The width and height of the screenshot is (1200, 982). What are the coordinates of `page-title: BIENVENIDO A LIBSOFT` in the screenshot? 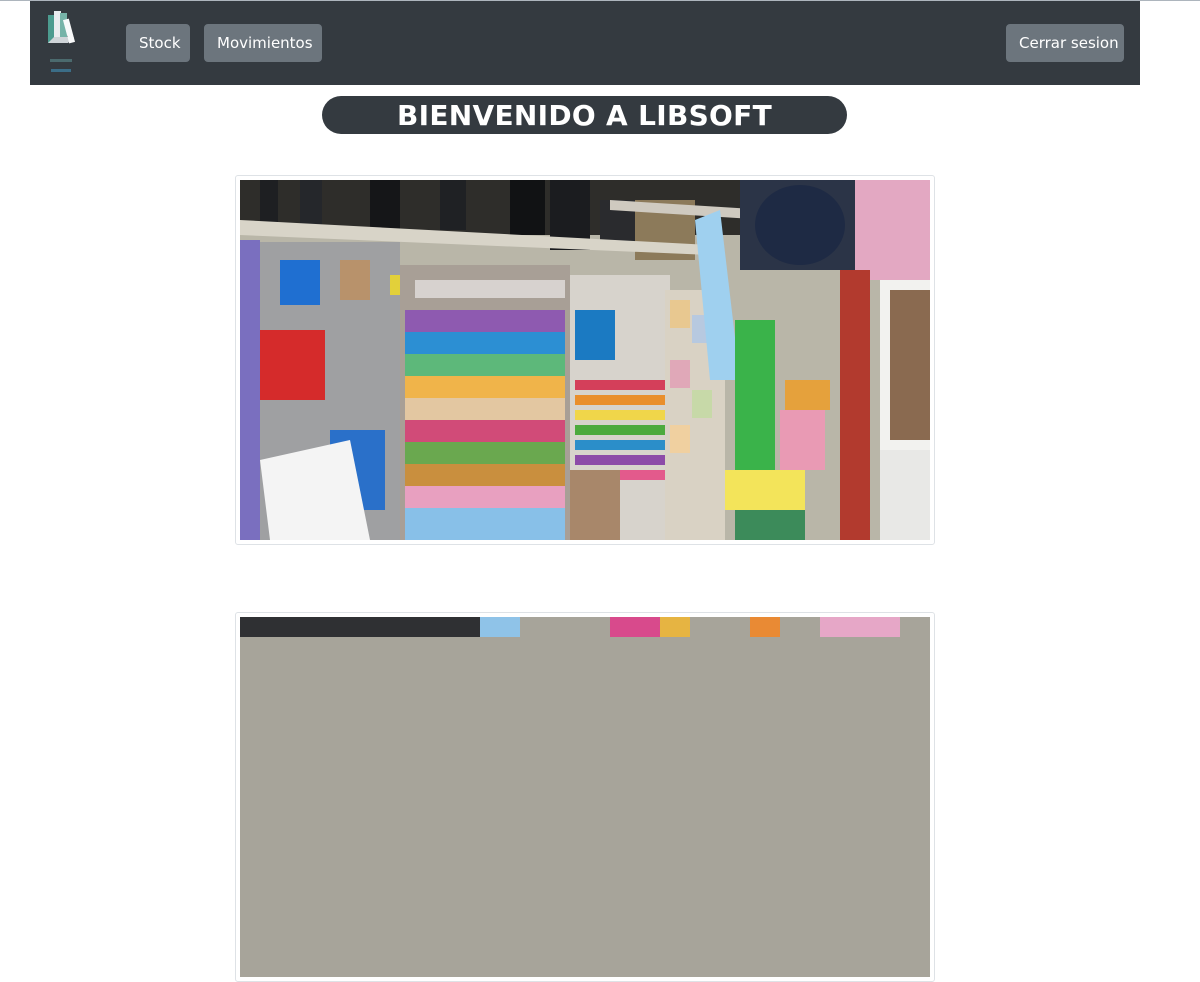 It's located at (584, 115).